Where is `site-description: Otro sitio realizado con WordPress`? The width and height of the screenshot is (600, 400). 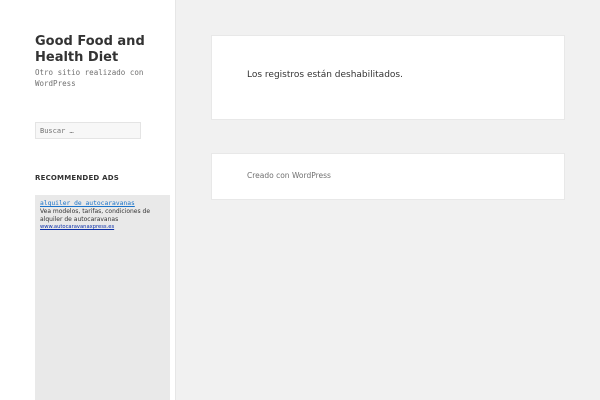
site-description: Otro sitio realizado con WordPress is located at coordinates (89, 78).